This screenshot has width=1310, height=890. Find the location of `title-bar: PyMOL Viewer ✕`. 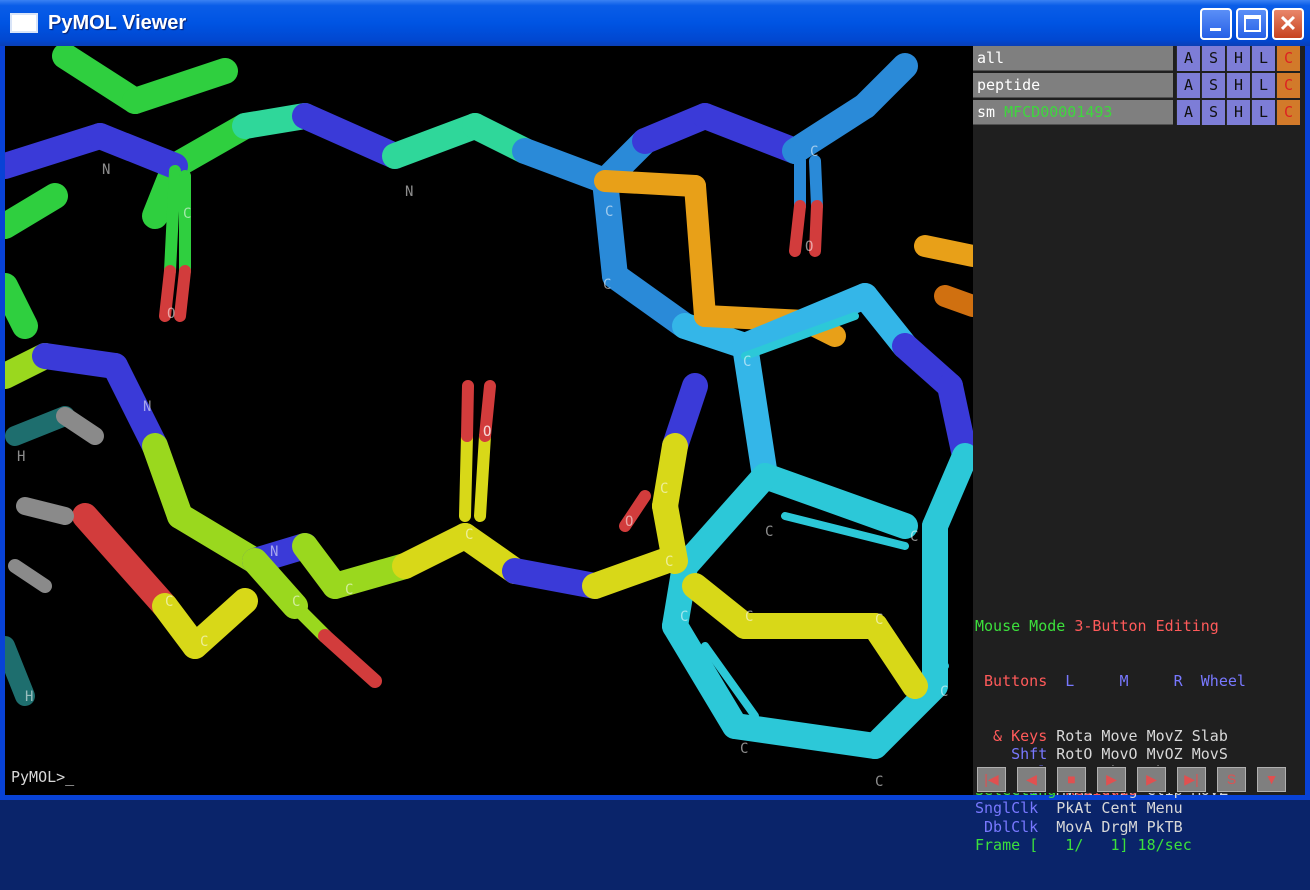

title-bar: PyMOL Viewer ✕ is located at coordinates (655, 23).